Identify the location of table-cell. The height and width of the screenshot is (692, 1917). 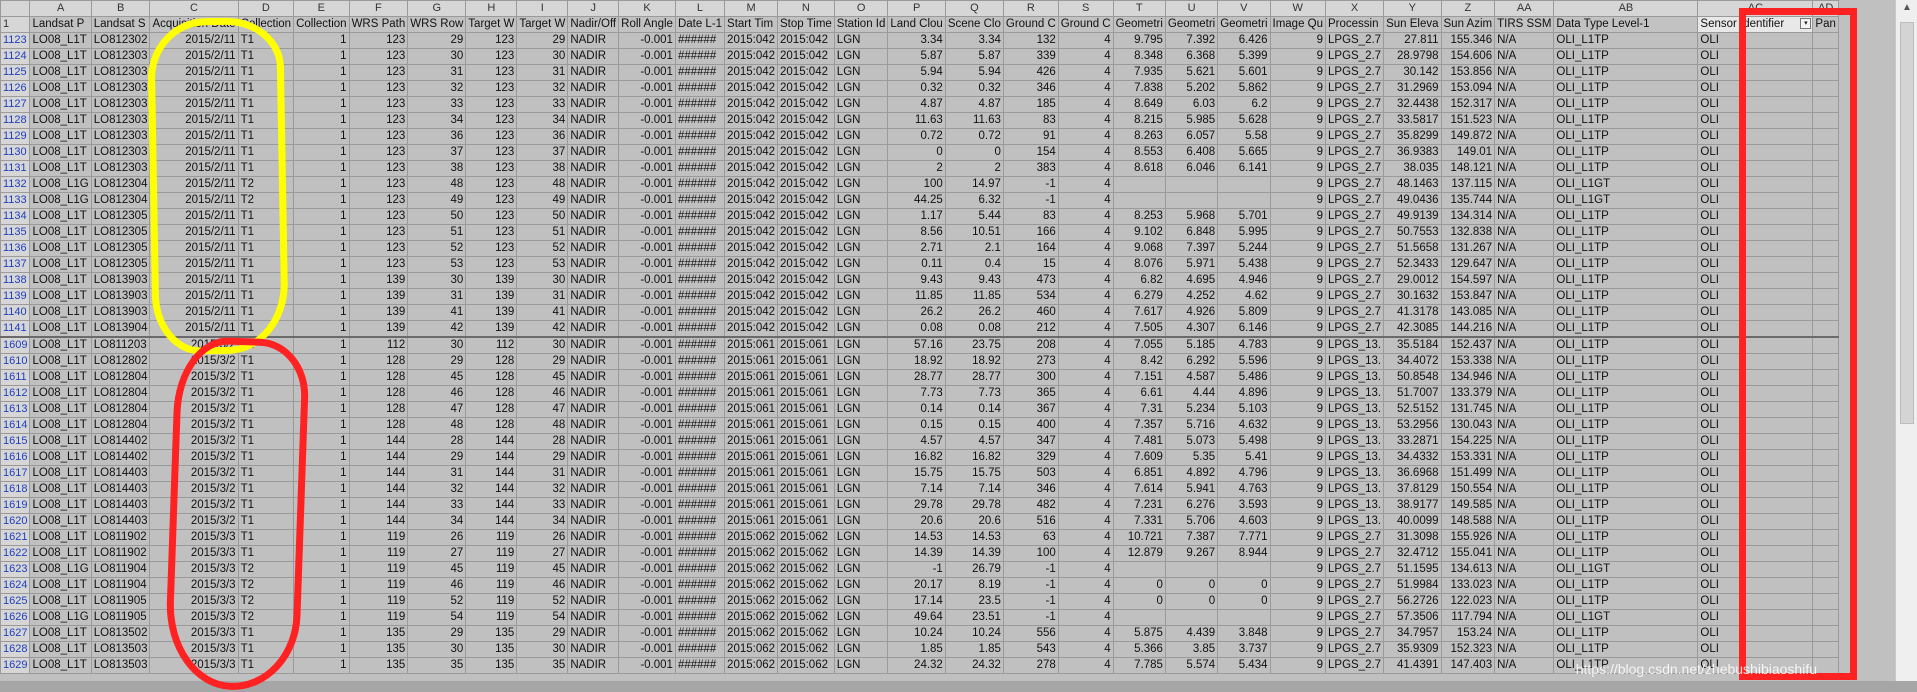
(1825, 40).